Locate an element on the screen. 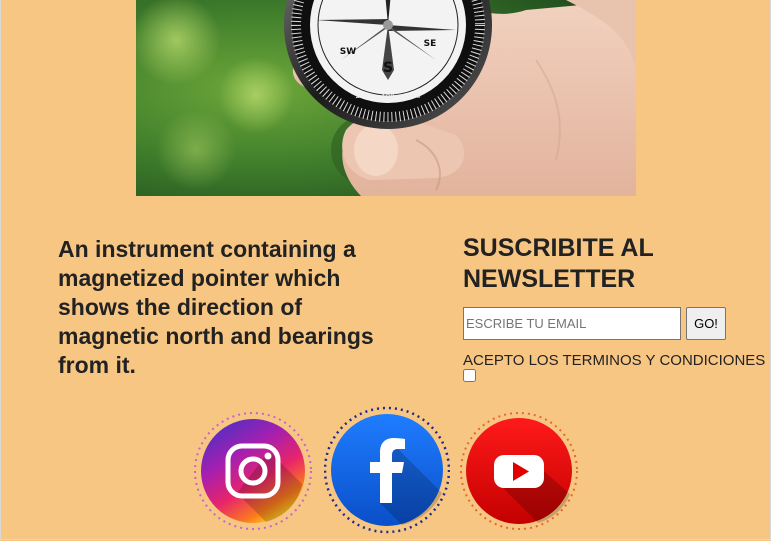 The image size is (771, 541). svg-text: 160 is located at coordinates (413, 96).